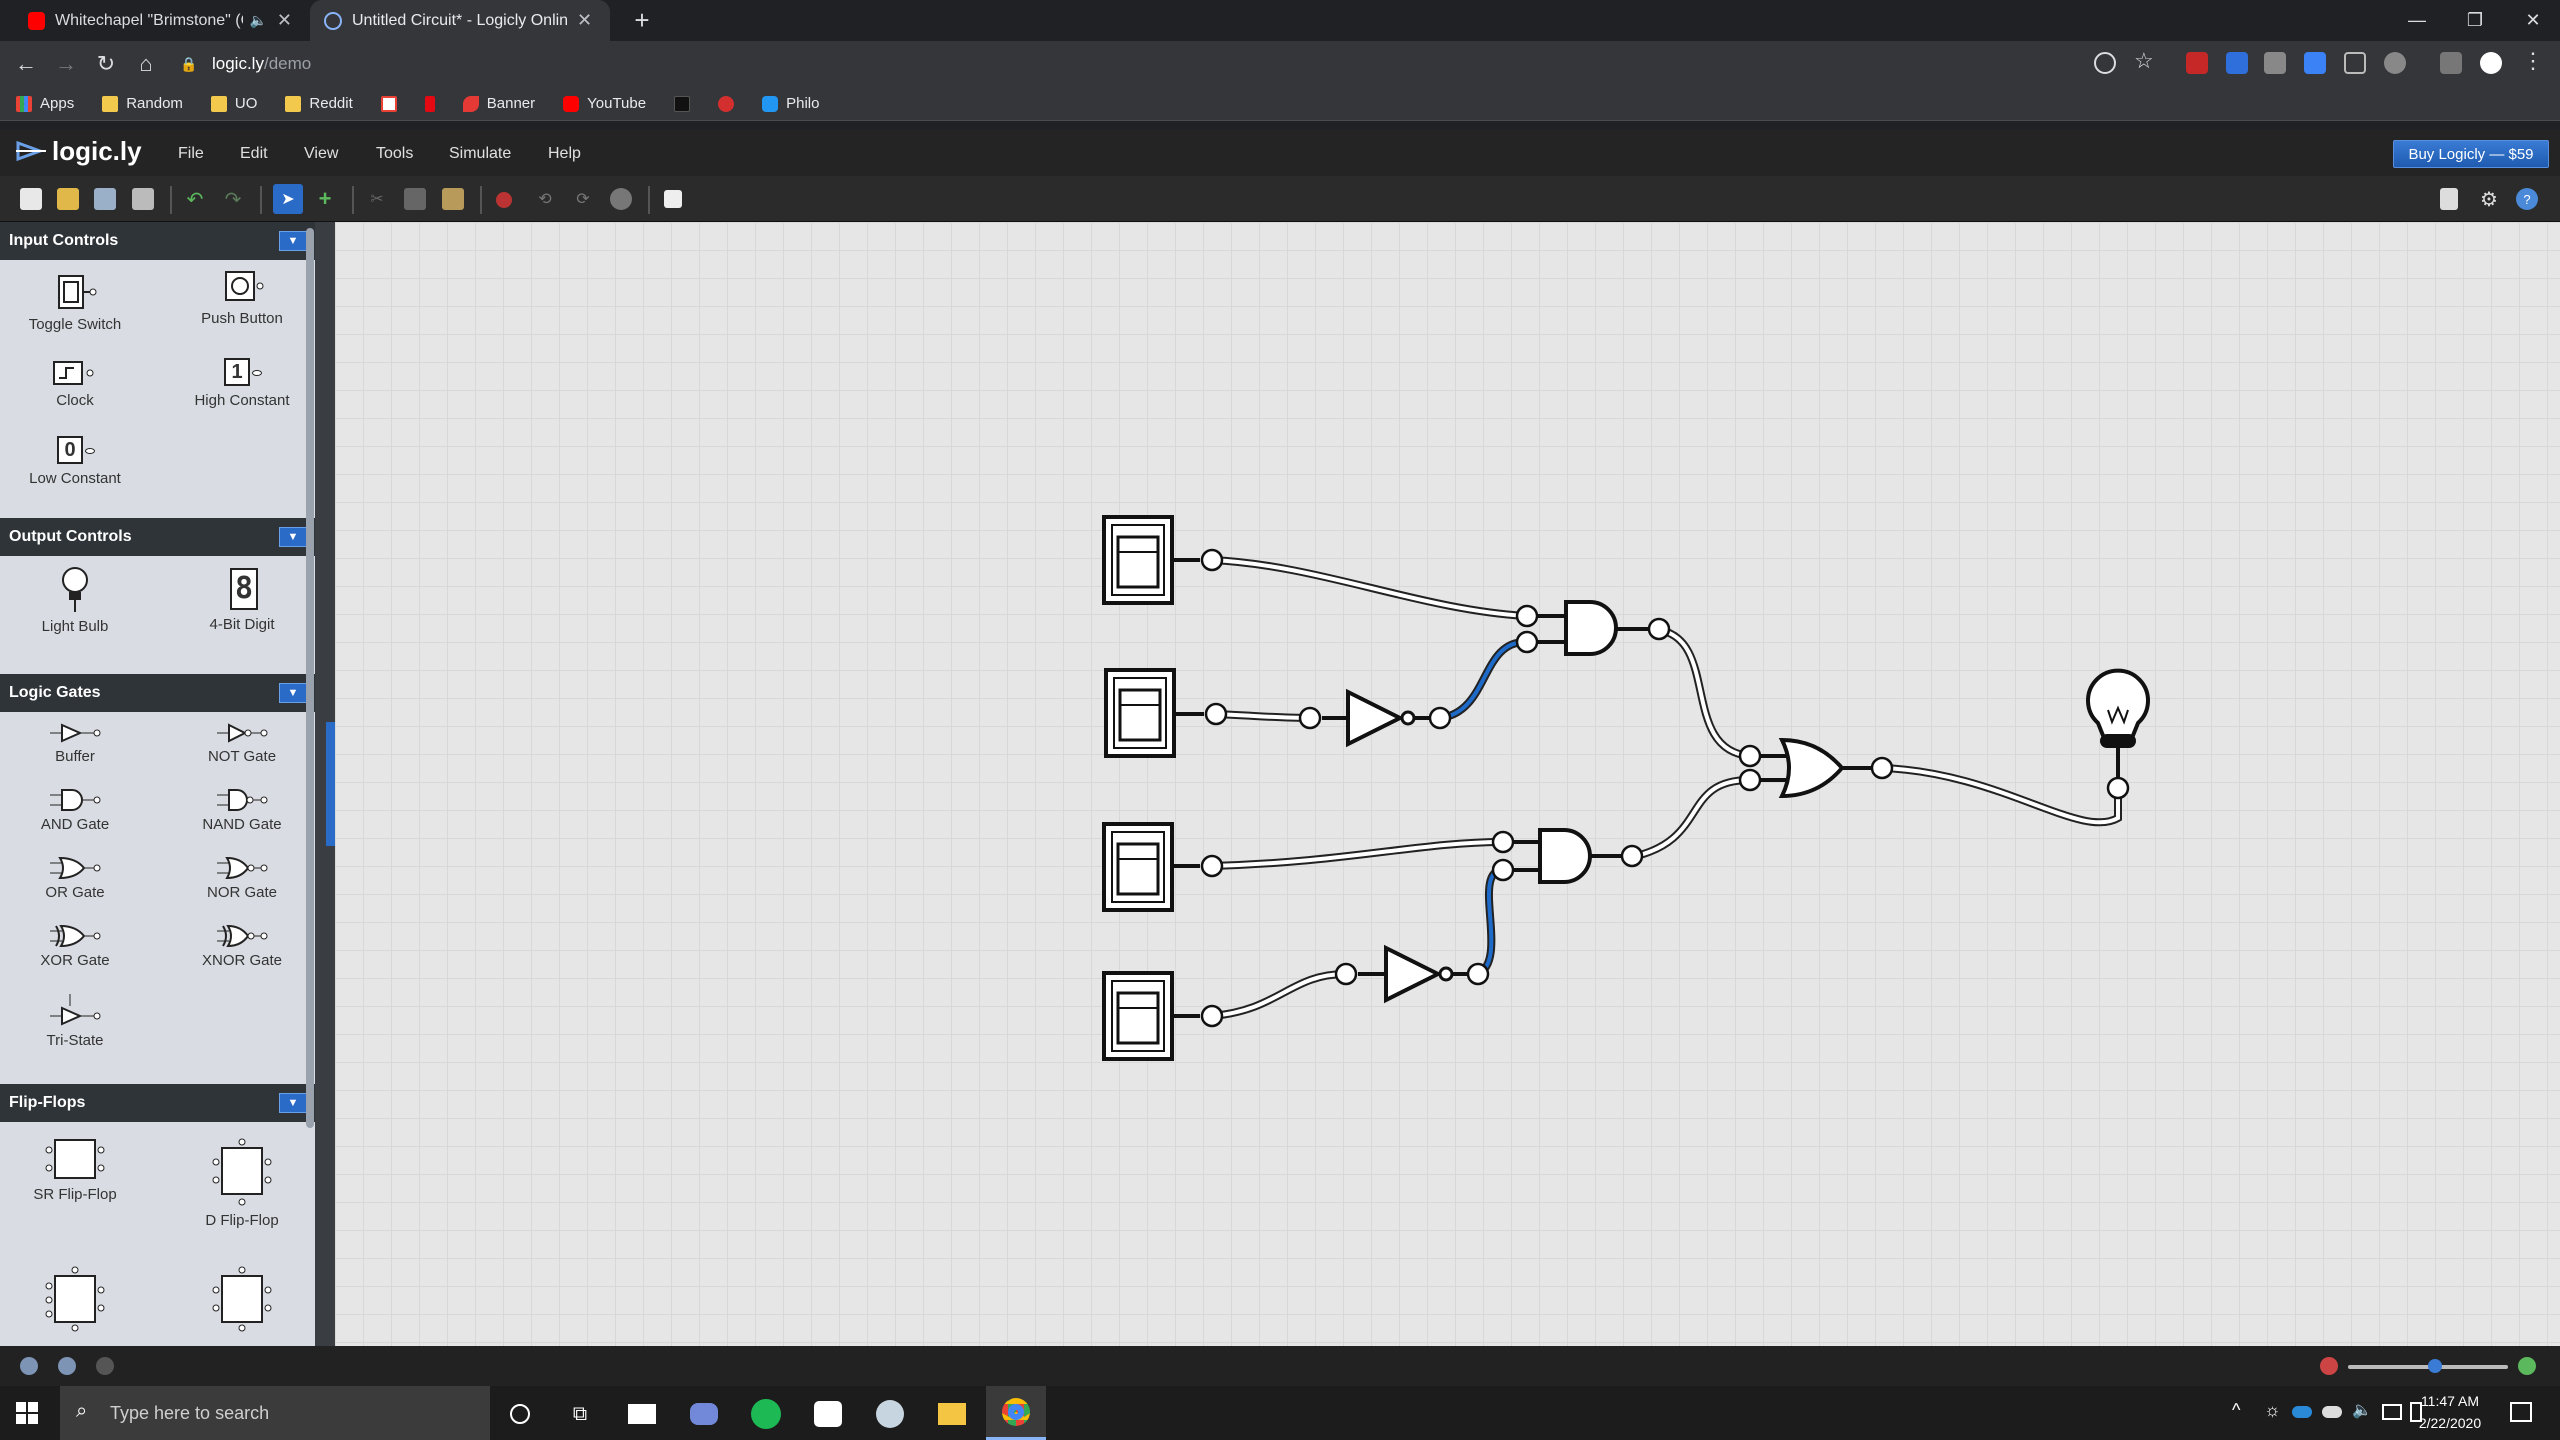 The width and height of the screenshot is (2560, 1440). What do you see at coordinates (1175, 64) in the screenshot?
I see `address-bar: 🔒 logic.ly /demo` at bounding box center [1175, 64].